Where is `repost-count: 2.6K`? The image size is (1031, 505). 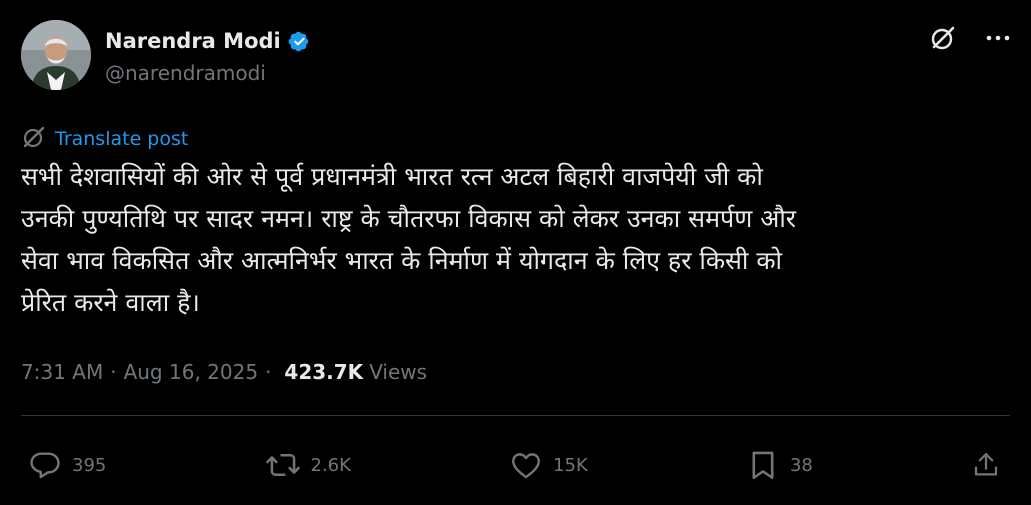 repost-count: 2.6K is located at coordinates (330, 465).